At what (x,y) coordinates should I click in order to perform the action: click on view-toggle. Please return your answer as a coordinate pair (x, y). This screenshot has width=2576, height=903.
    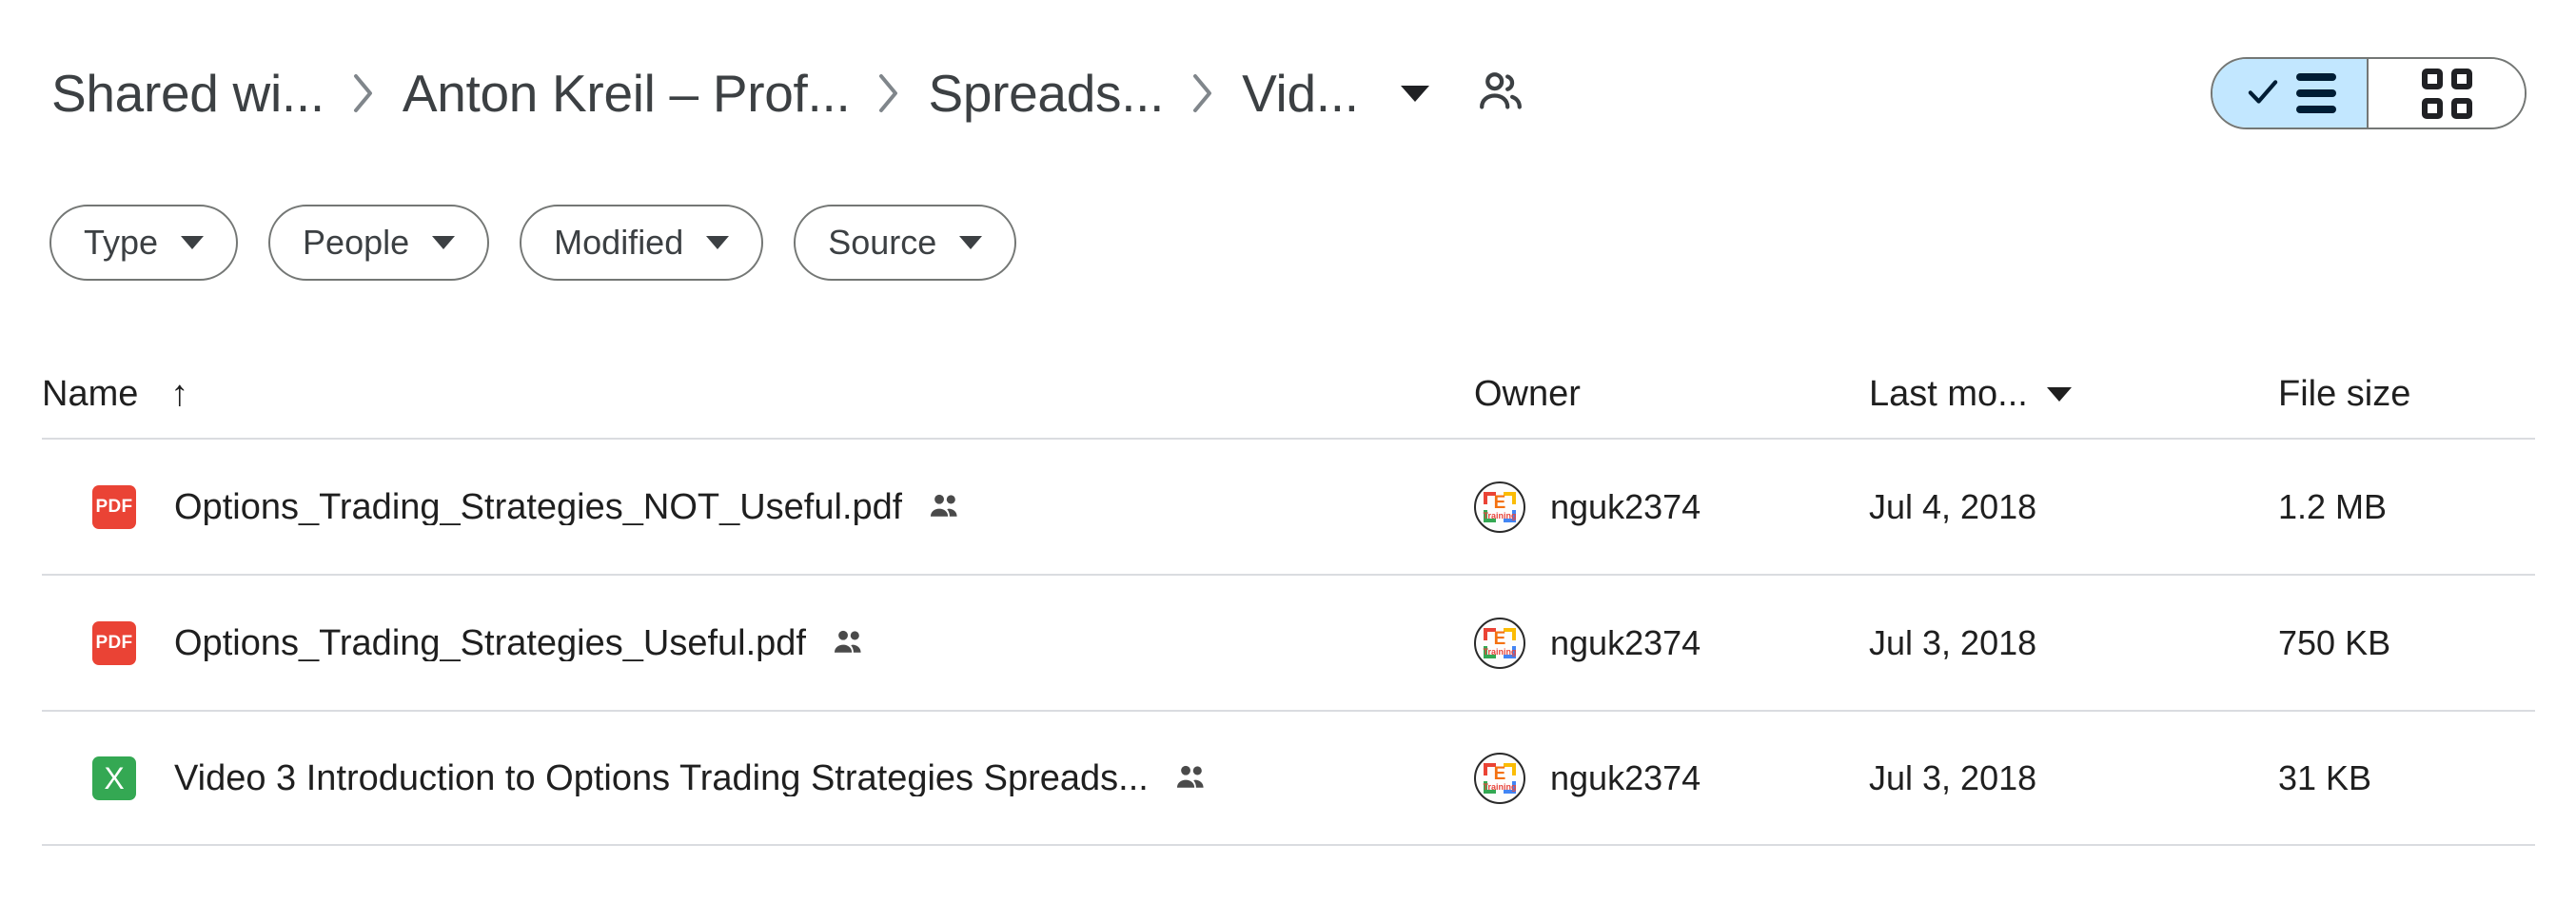
    Looking at the image, I should click on (2369, 93).